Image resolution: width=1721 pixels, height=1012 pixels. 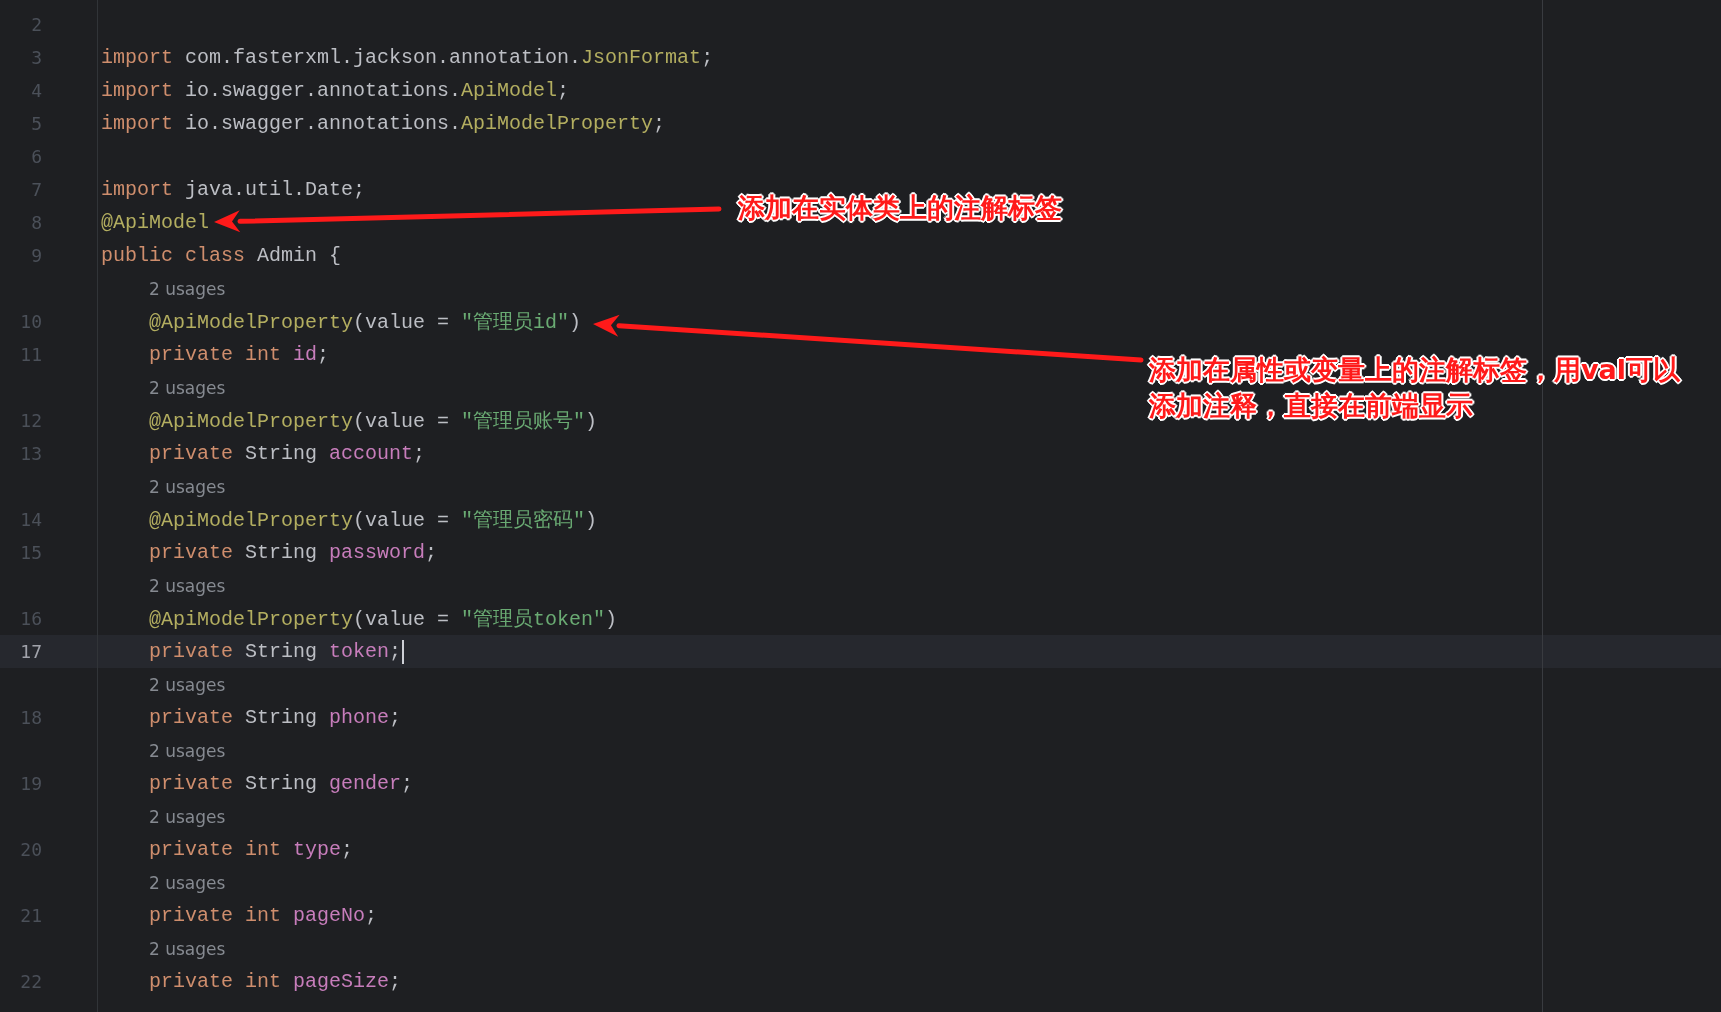 I want to click on code-line: private String password;, so click(x=293, y=552).